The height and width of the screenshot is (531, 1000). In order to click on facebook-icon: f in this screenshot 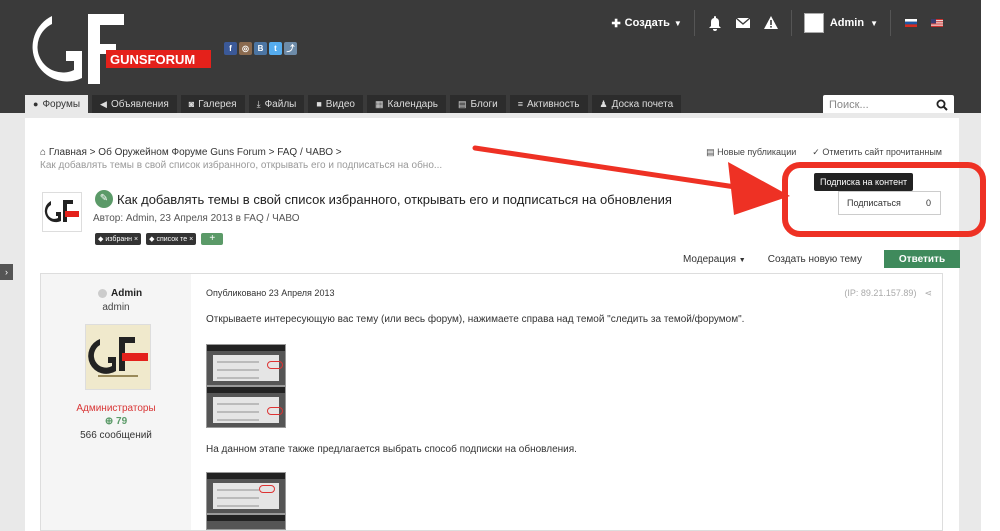, I will do `click(230, 48)`.